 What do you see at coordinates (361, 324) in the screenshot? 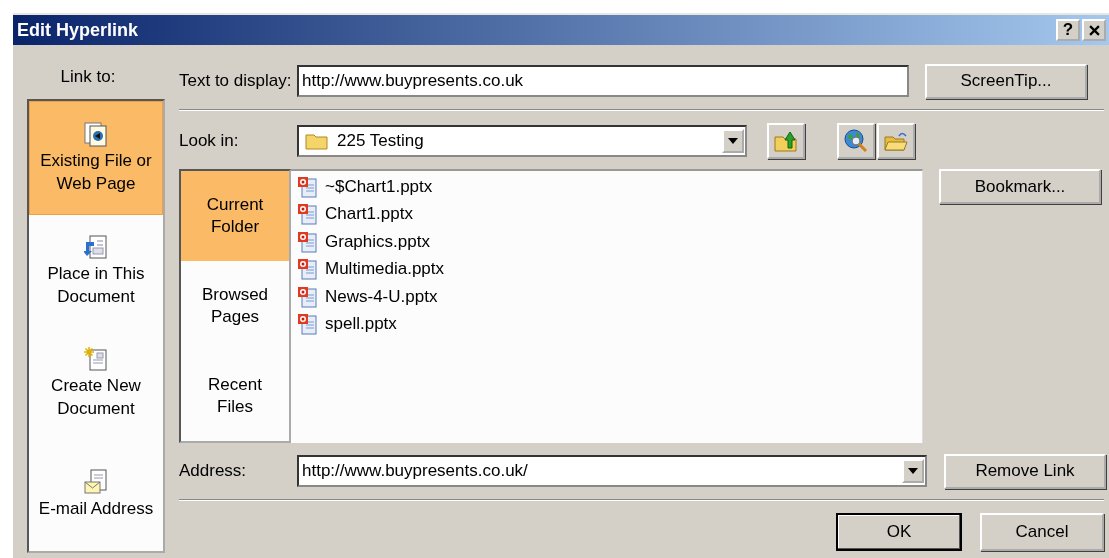
I see `file-name: spell.pptx` at bounding box center [361, 324].